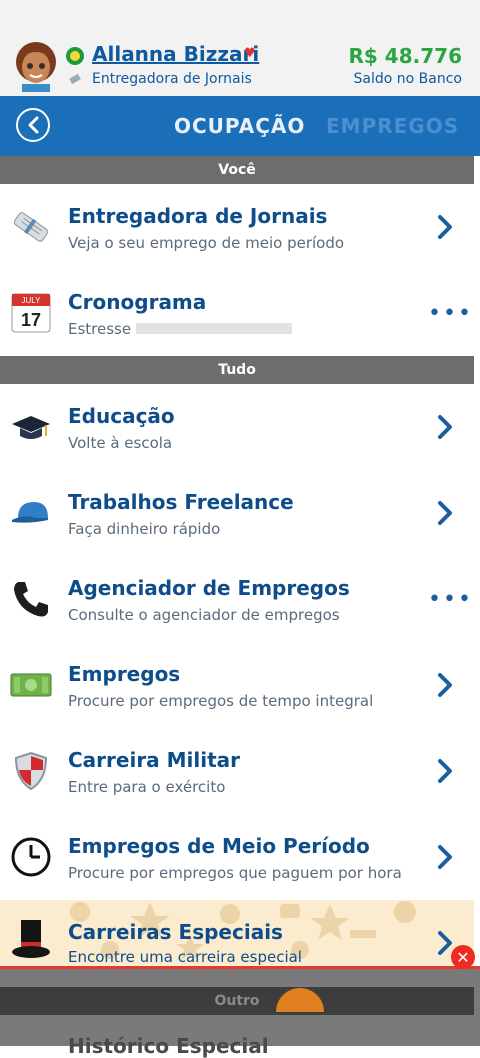  What do you see at coordinates (206, 243) in the screenshot?
I see `list-item-subtitle: Veja o seu emprego de meio período` at bounding box center [206, 243].